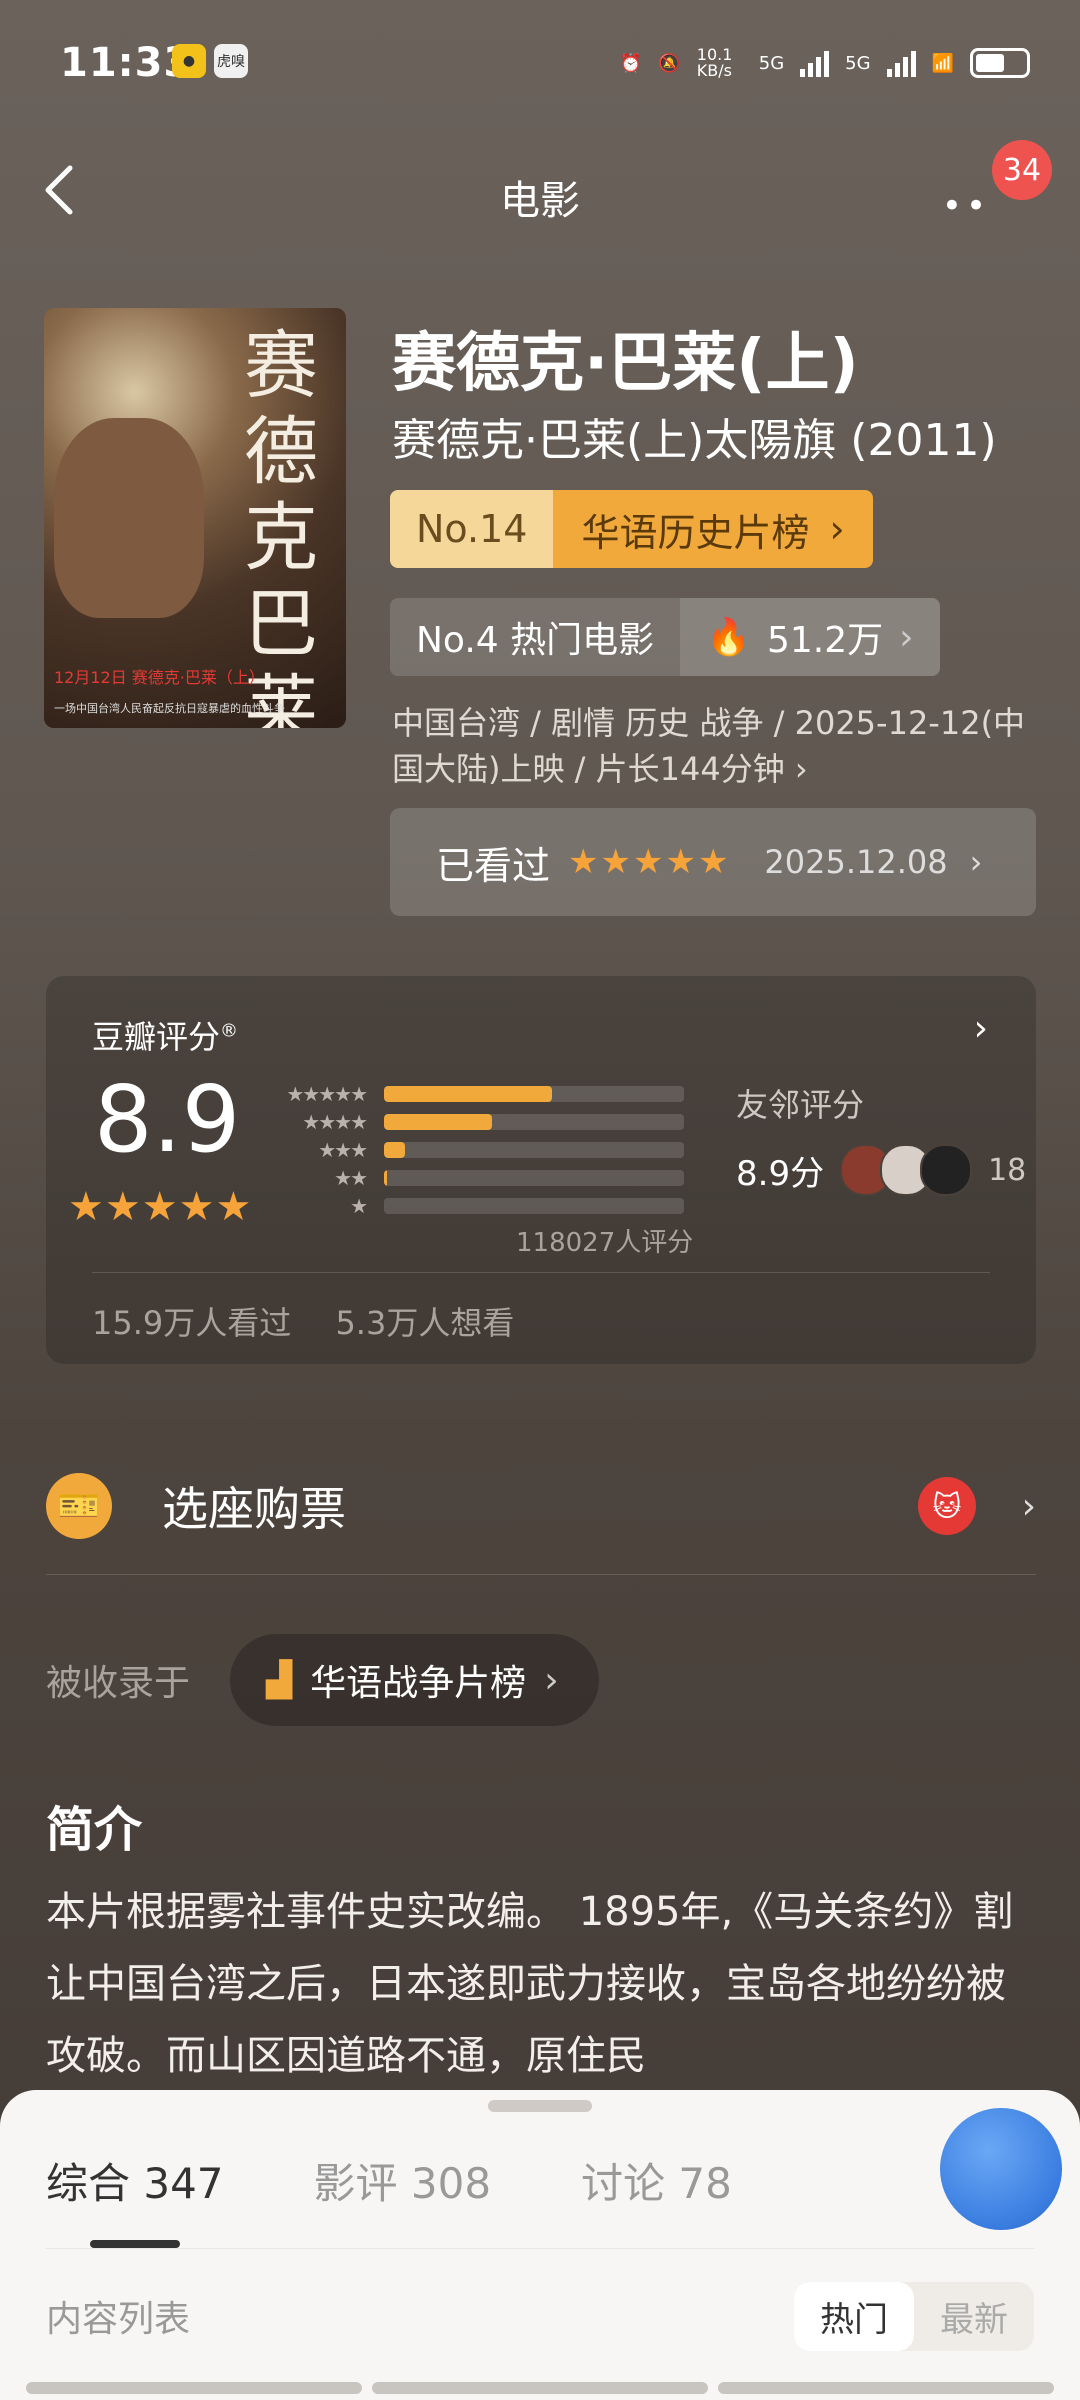 Image resolution: width=1080 pixels, height=2400 pixels. I want to click on ticket-icon: 🎫, so click(79, 1506).